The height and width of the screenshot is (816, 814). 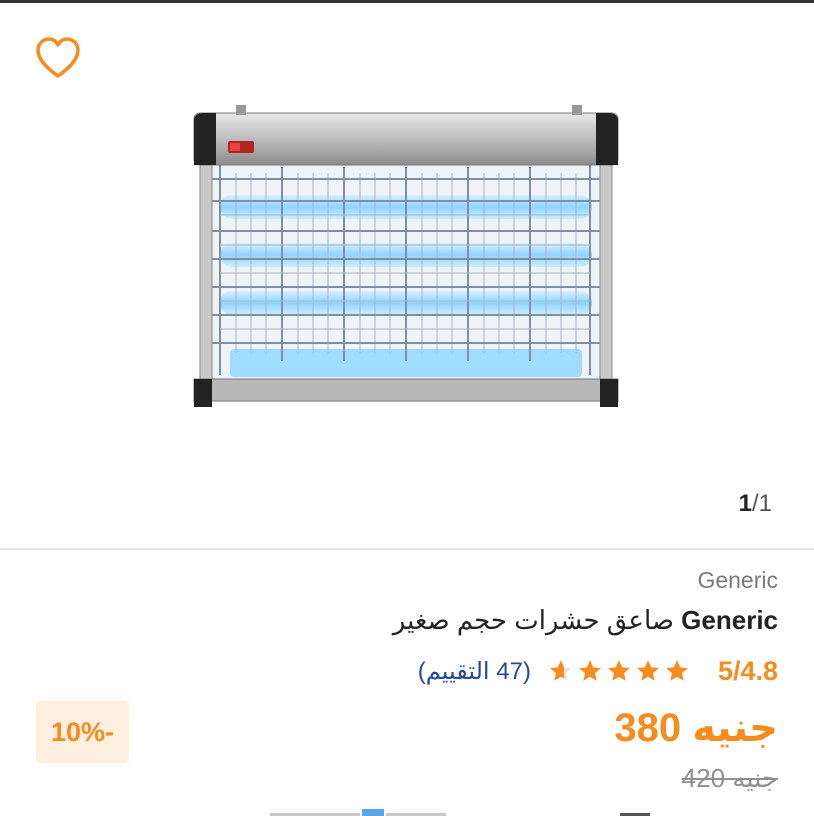 I want to click on old-price: جنيه 420, so click(x=729, y=778).